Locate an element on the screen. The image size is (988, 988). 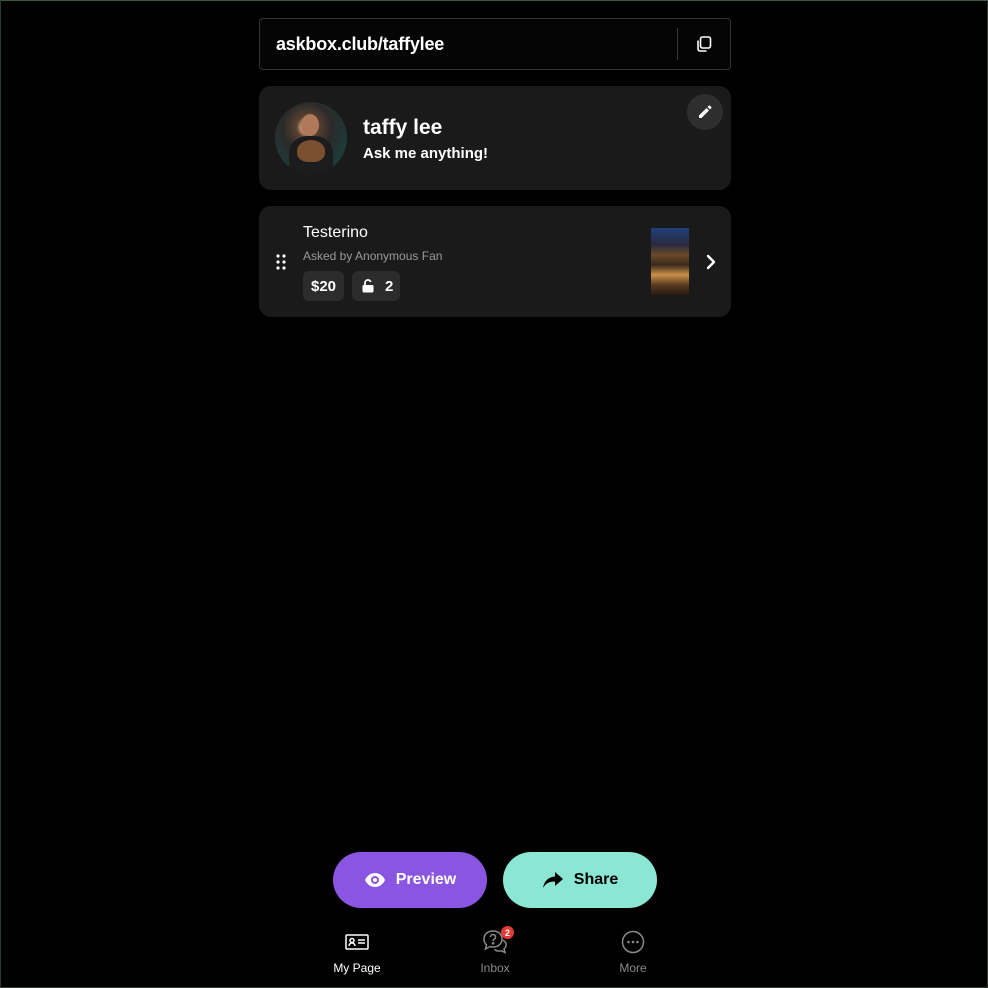
unlock-count: 2 is located at coordinates (389, 286).